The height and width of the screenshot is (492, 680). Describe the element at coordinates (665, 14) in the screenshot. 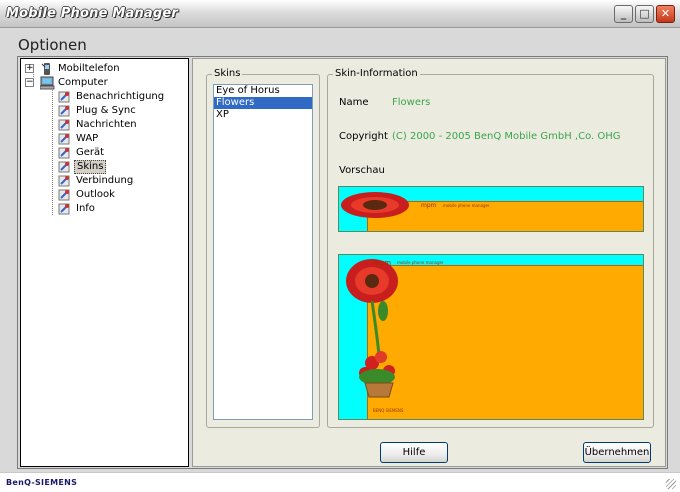

I see `close-button: ✕` at that location.